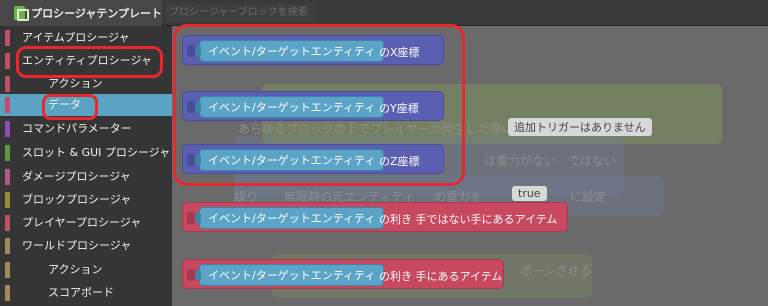 Image resolution: width=768 pixels, height=306 pixels. I want to click on entity-mainhand-item-block: イベント/ターゲットエンティティ の利き 手にあるアイテム, so click(343, 274).